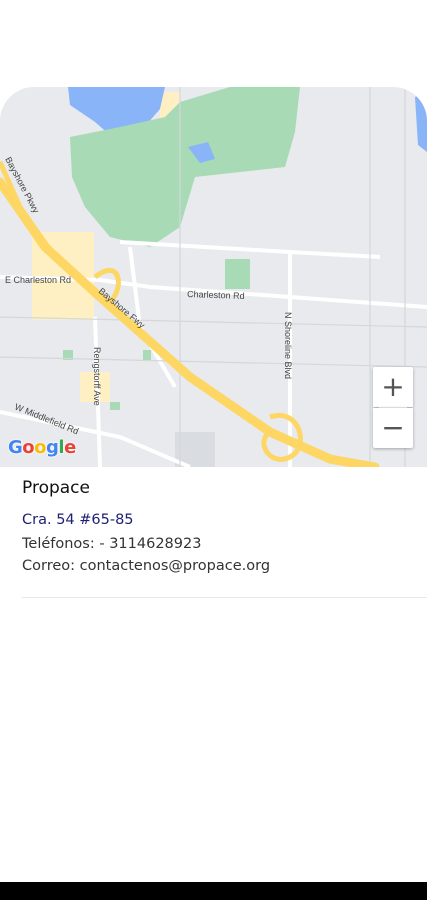  What do you see at coordinates (224, 544) in the screenshot?
I see `place-phones: Teléfonos: - 3114628923` at bounding box center [224, 544].